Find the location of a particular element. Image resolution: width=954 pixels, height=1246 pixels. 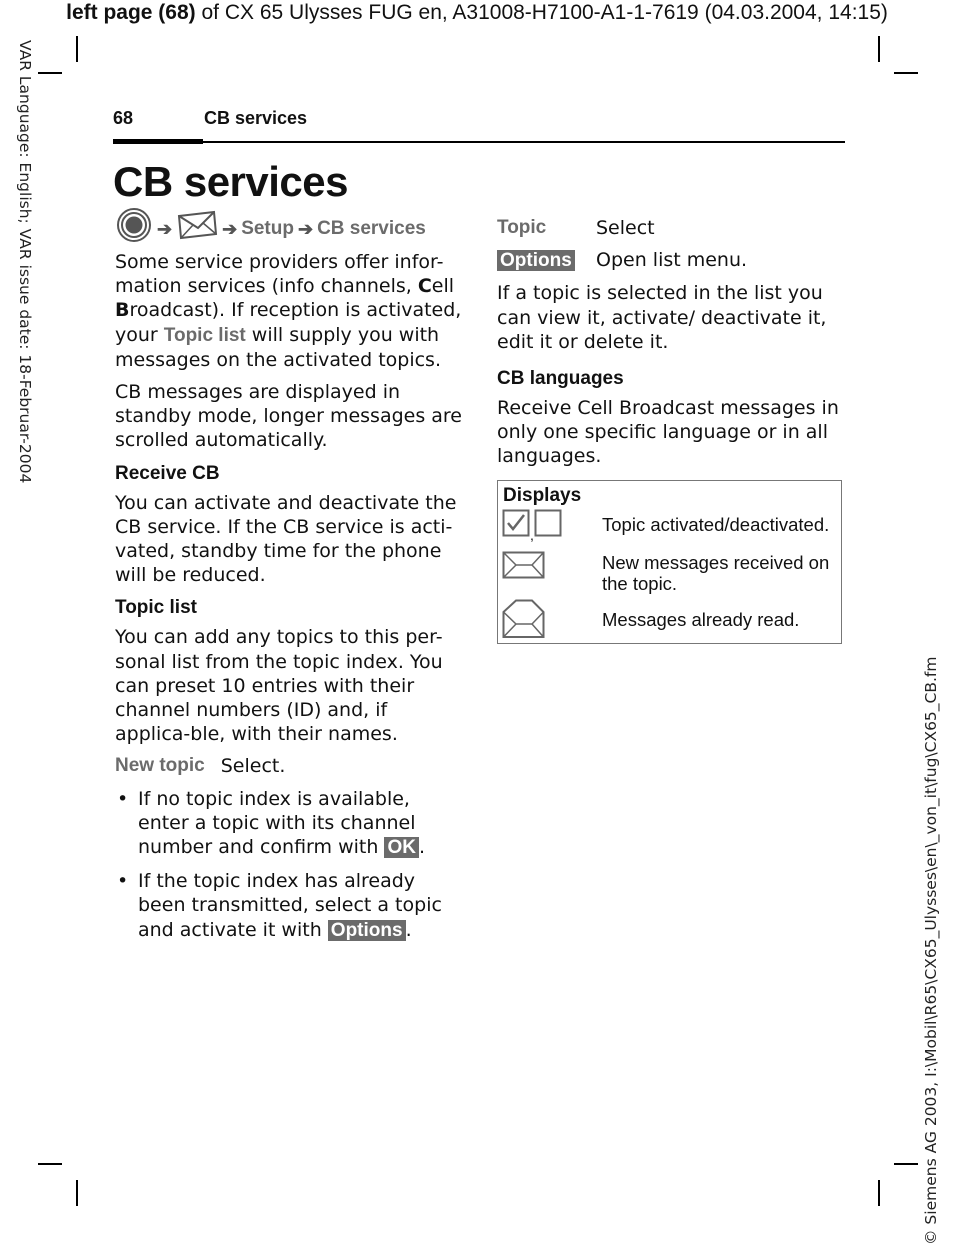

options-action: Open list menu. is located at coordinates (672, 260).